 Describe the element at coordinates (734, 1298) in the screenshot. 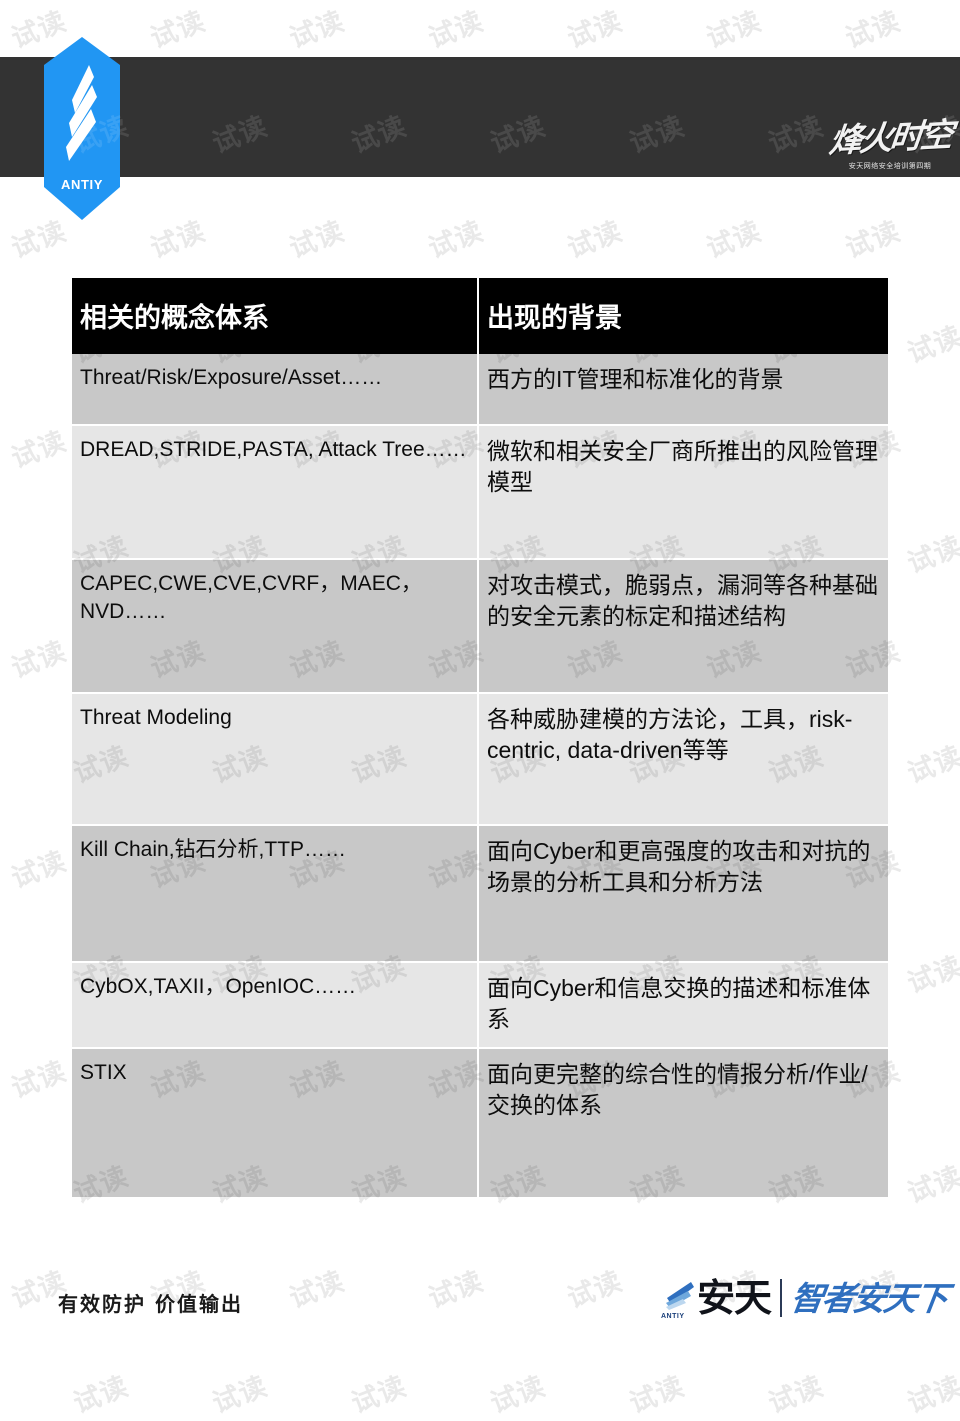

I see `brand-antiy-cn: 安天` at that location.